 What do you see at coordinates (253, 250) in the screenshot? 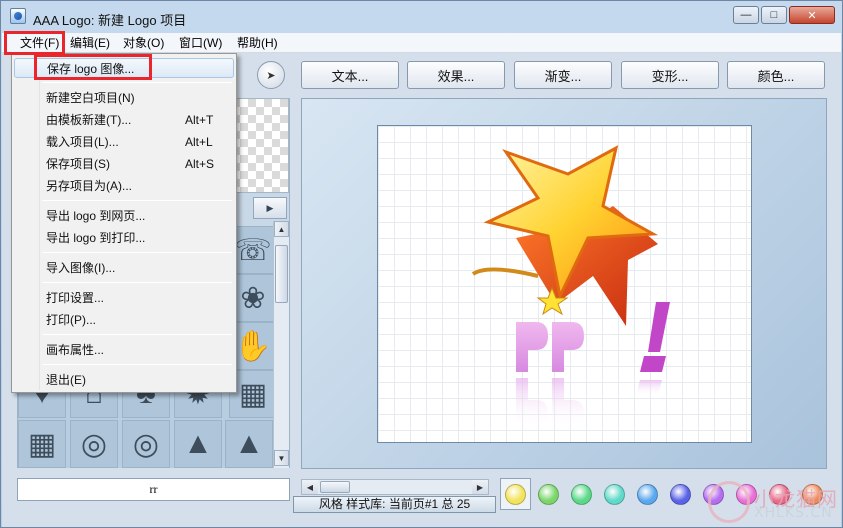
I see `phone-icon: ☏` at bounding box center [253, 250].